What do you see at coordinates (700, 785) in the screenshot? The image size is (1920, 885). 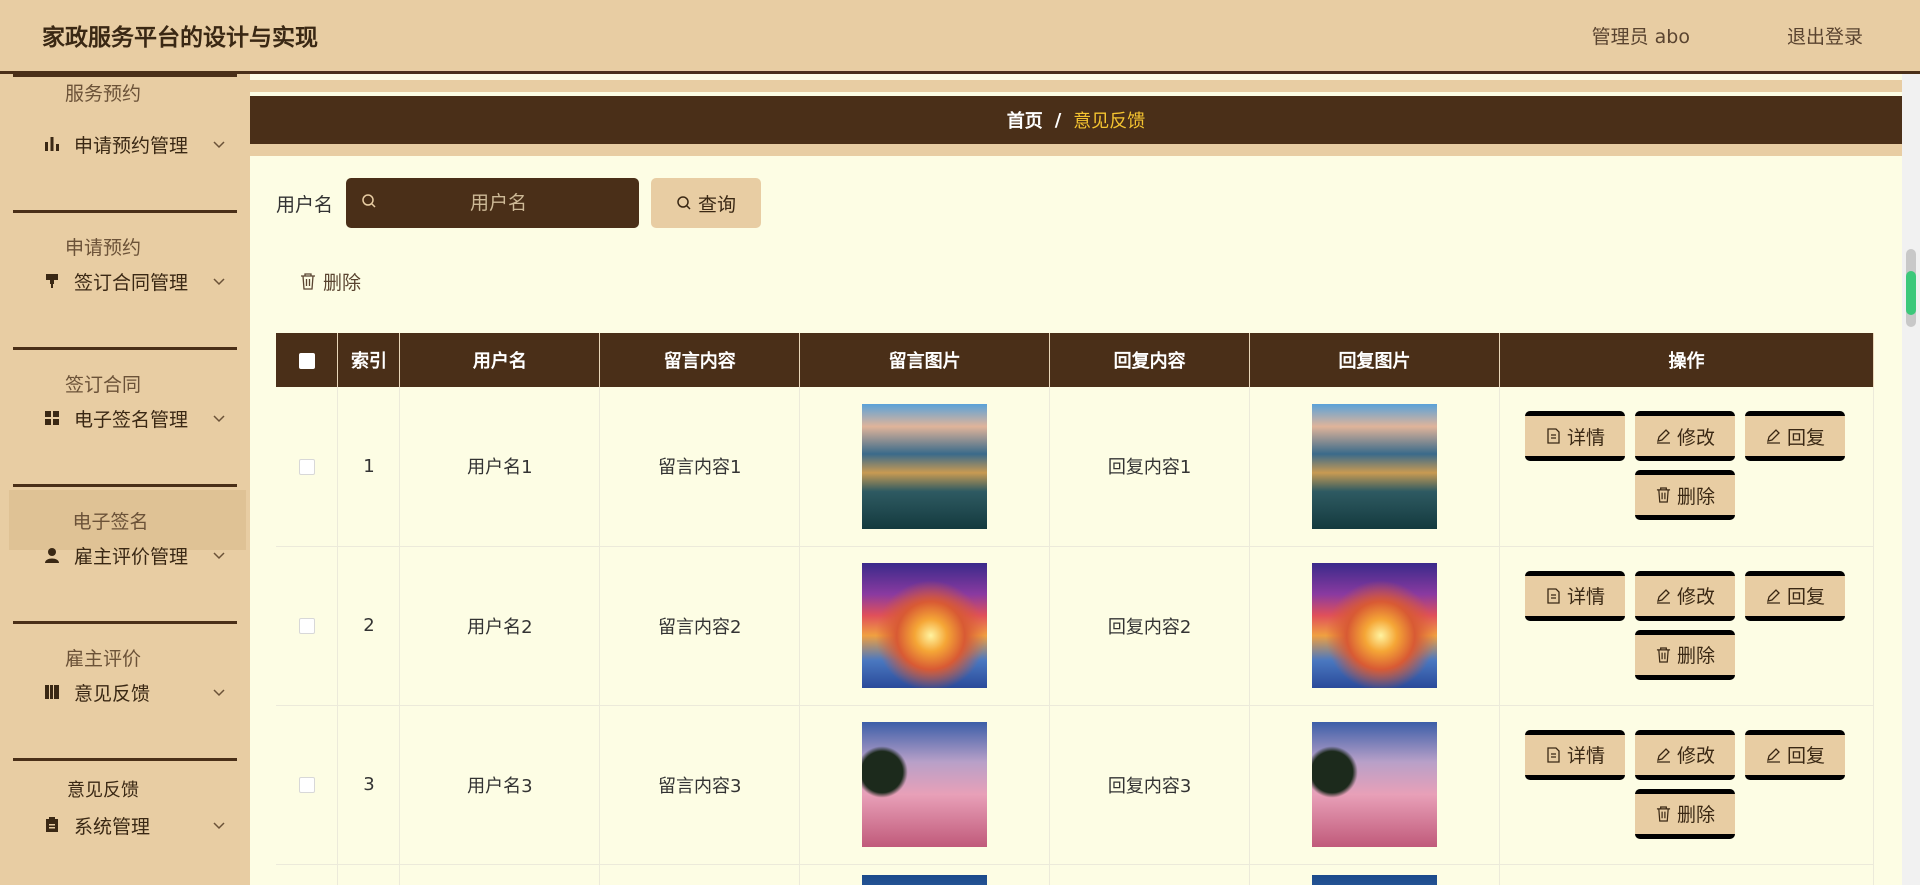 I see `cell-message: 留言内容3` at bounding box center [700, 785].